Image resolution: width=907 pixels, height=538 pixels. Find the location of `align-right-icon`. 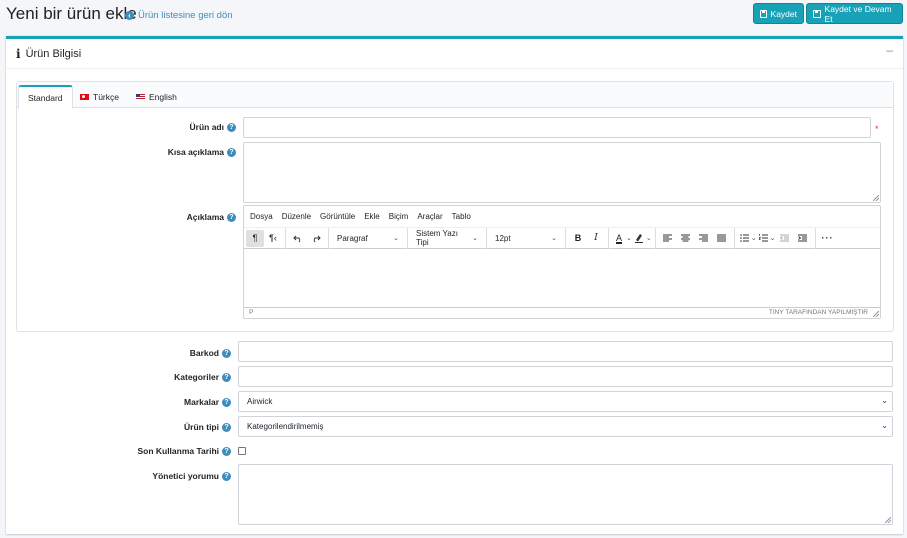

align-right-icon is located at coordinates (704, 238).